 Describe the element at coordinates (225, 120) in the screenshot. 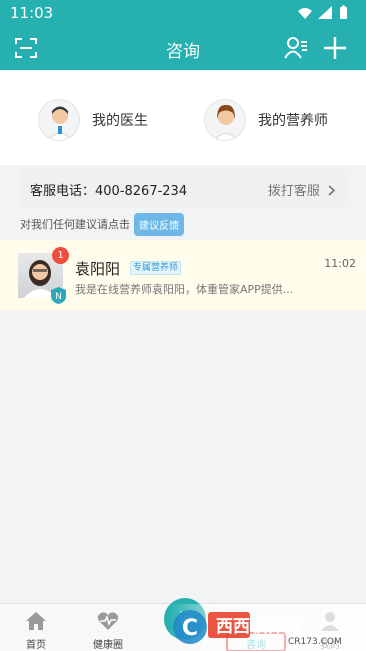

I see `nutritionist-avatar-icon` at that location.